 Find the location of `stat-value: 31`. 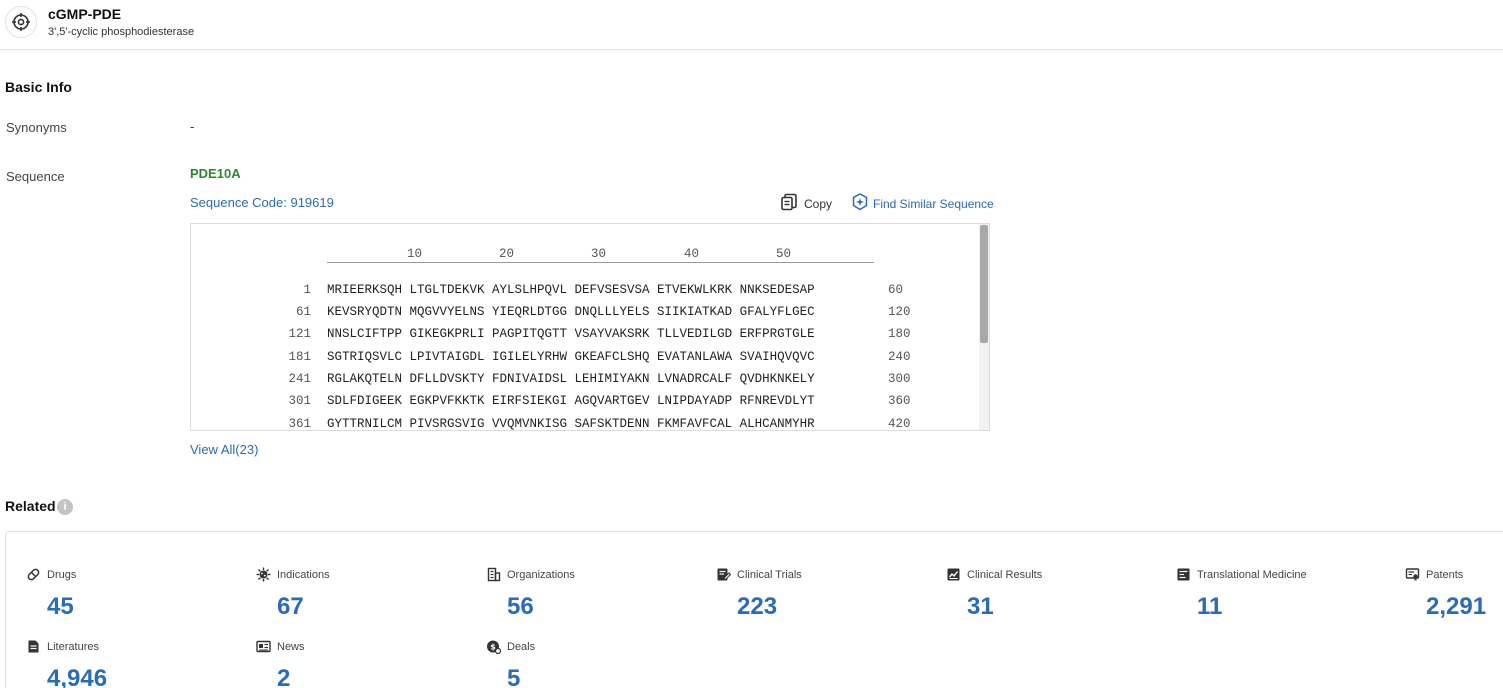

stat-value: 31 is located at coordinates (980, 607).